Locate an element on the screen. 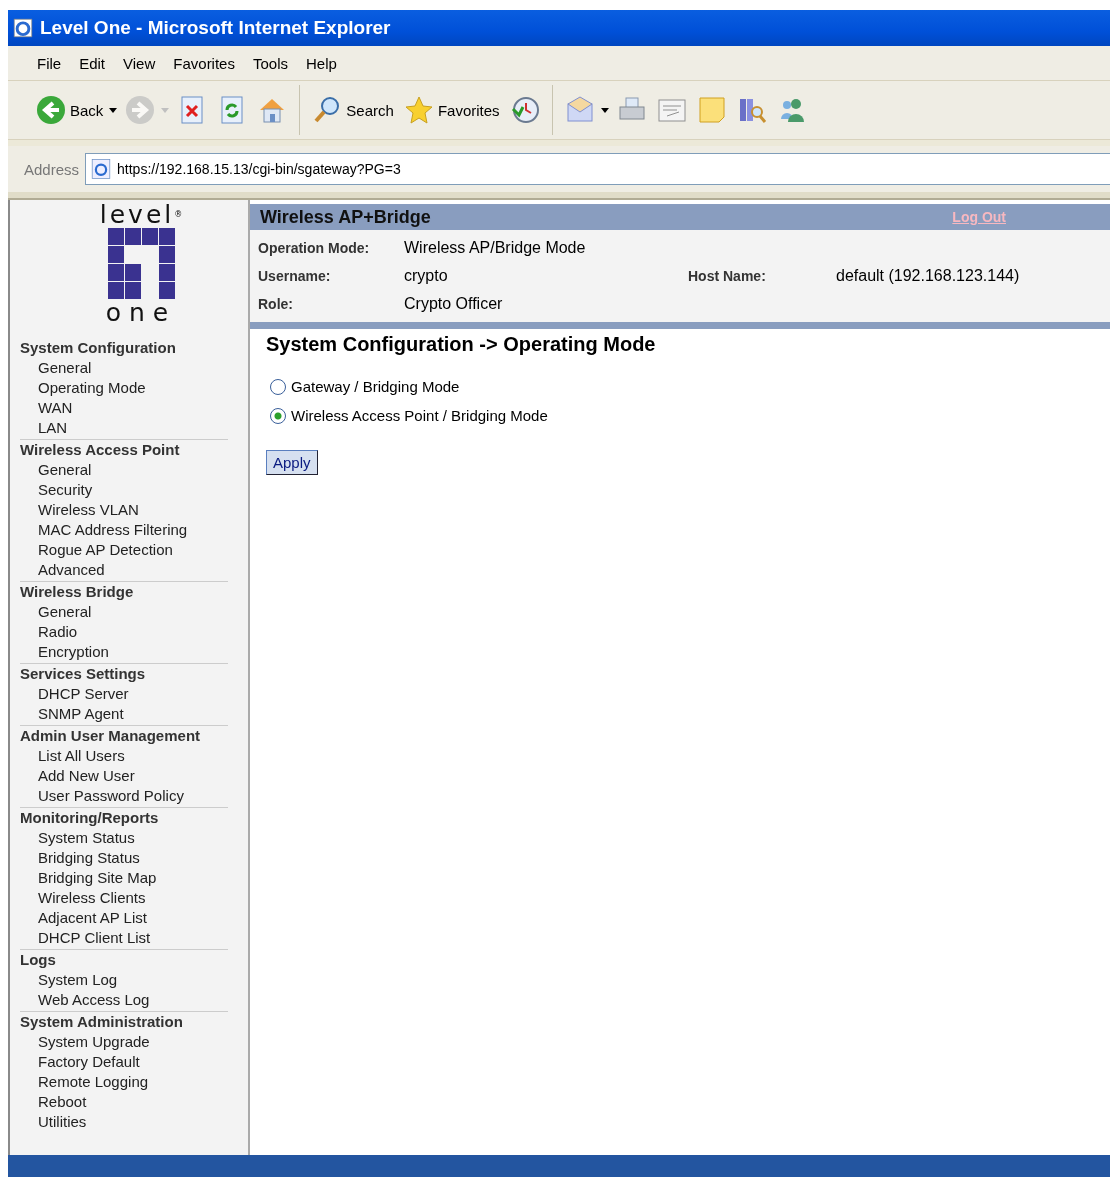 This screenshot has width=1110, height=1177. nav-link: Utilities is located at coordinates (124, 1122).